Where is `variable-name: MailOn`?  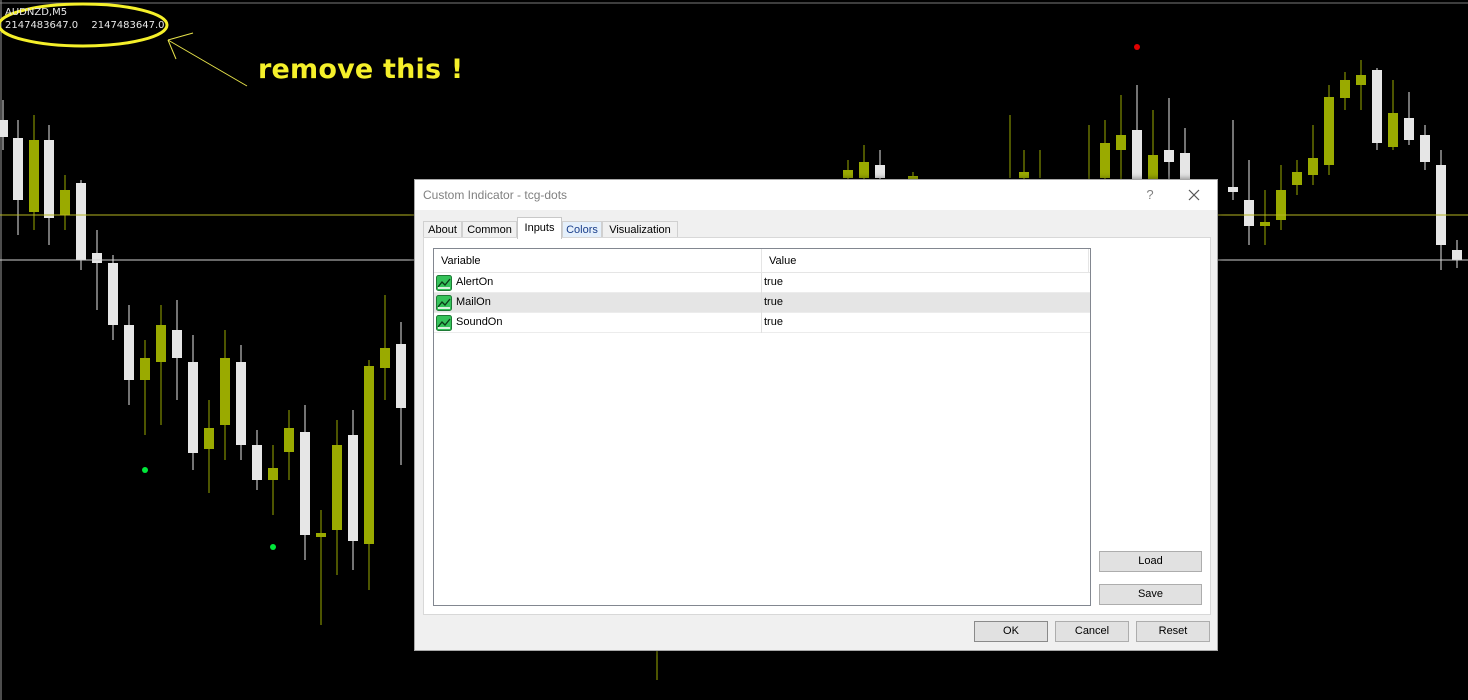 variable-name: MailOn is located at coordinates (473, 302).